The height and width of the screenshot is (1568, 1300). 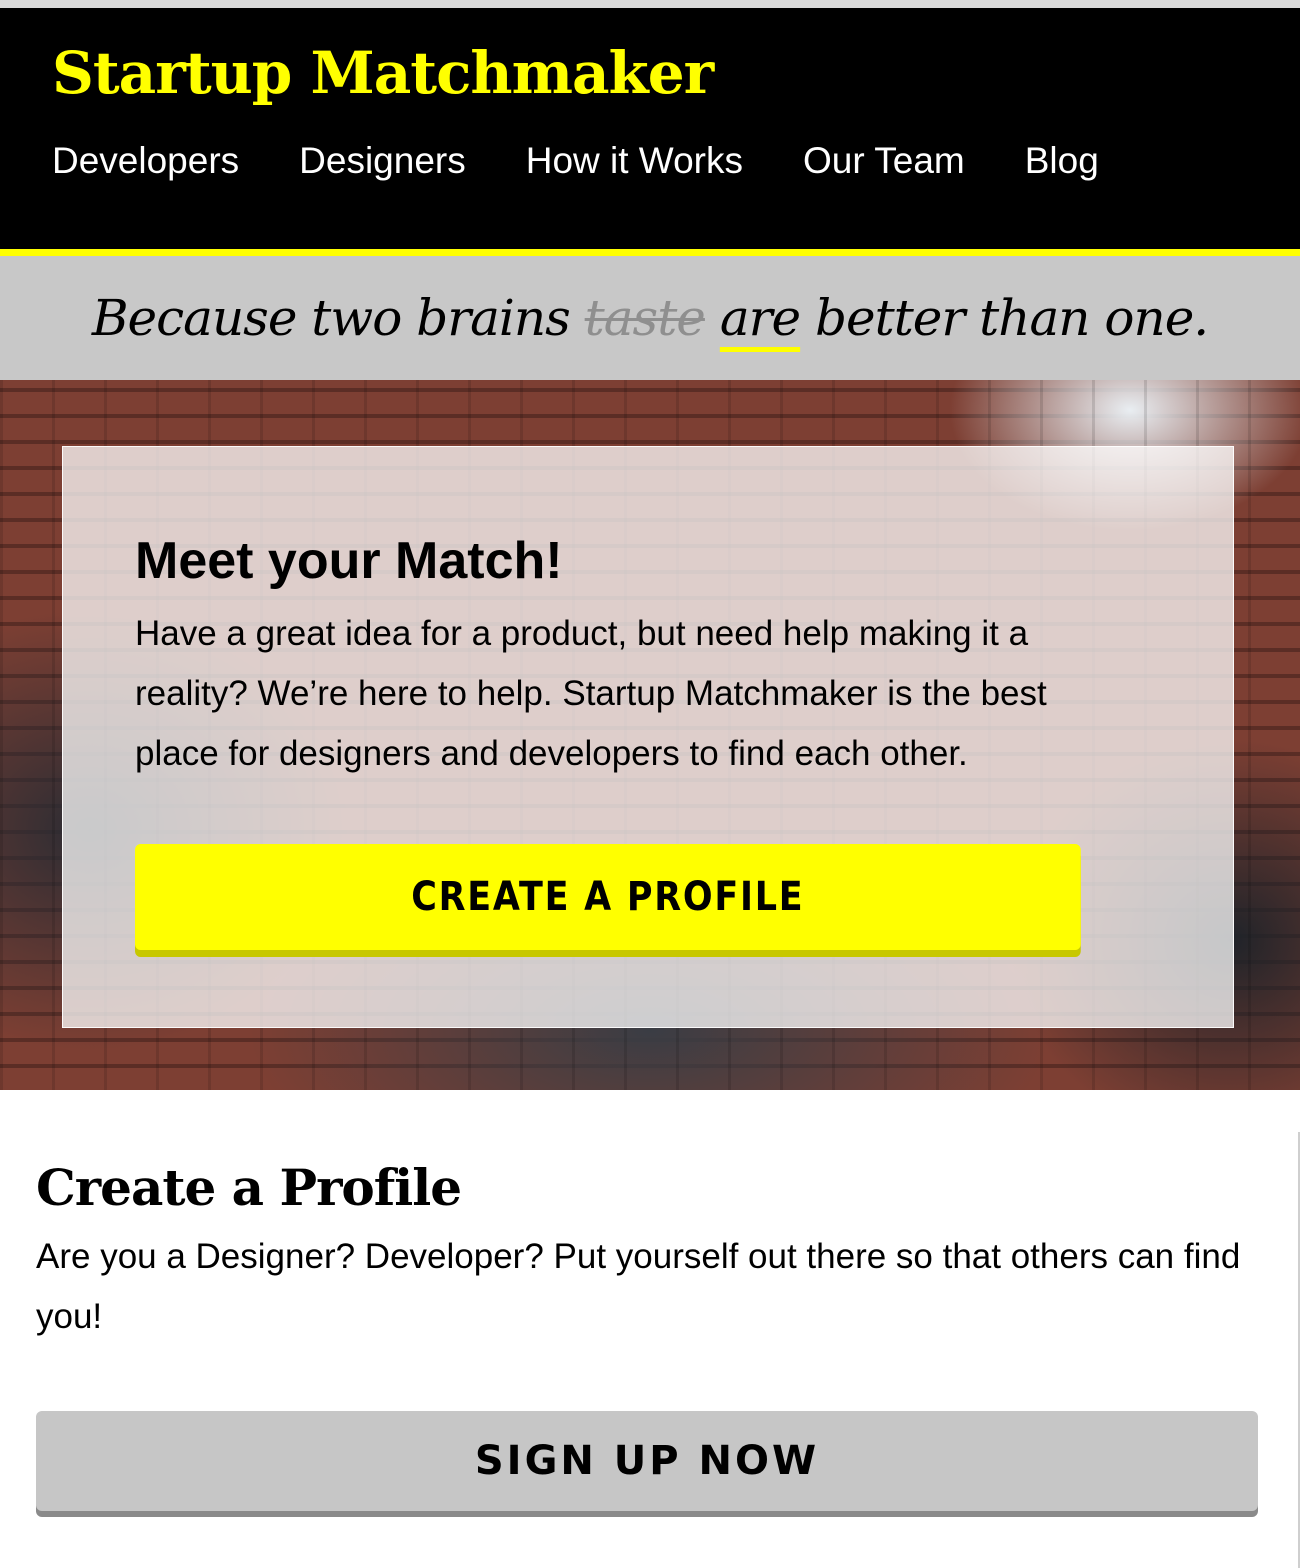 I want to click on nav-designers: Designers, so click(x=382, y=160).